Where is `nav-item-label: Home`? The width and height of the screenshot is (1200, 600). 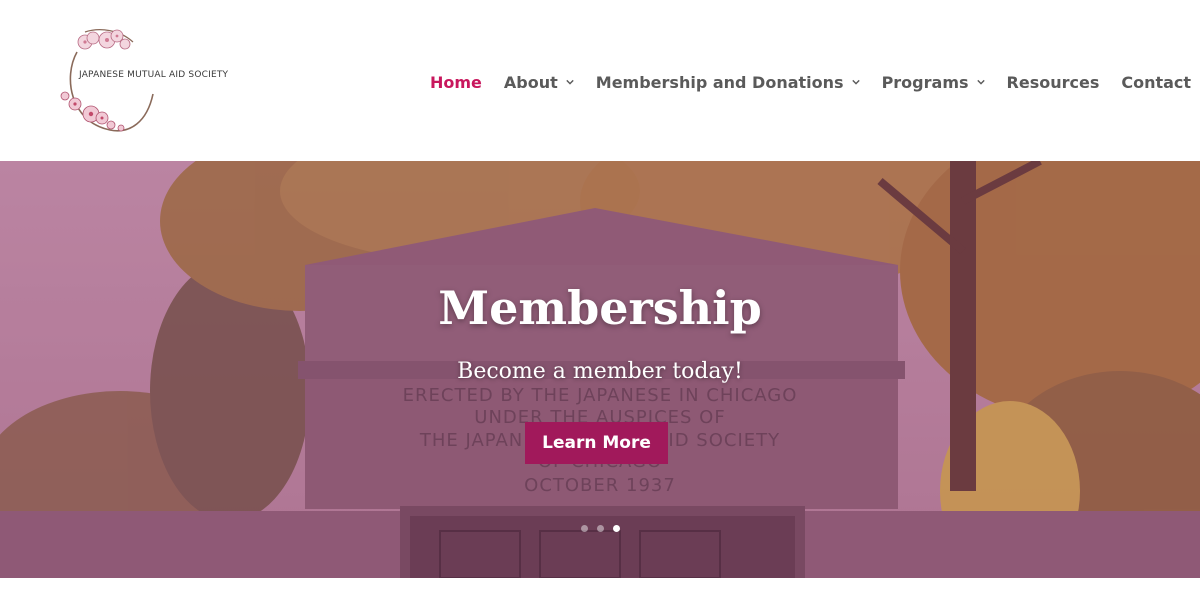
nav-item-label: Home is located at coordinates (456, 82).